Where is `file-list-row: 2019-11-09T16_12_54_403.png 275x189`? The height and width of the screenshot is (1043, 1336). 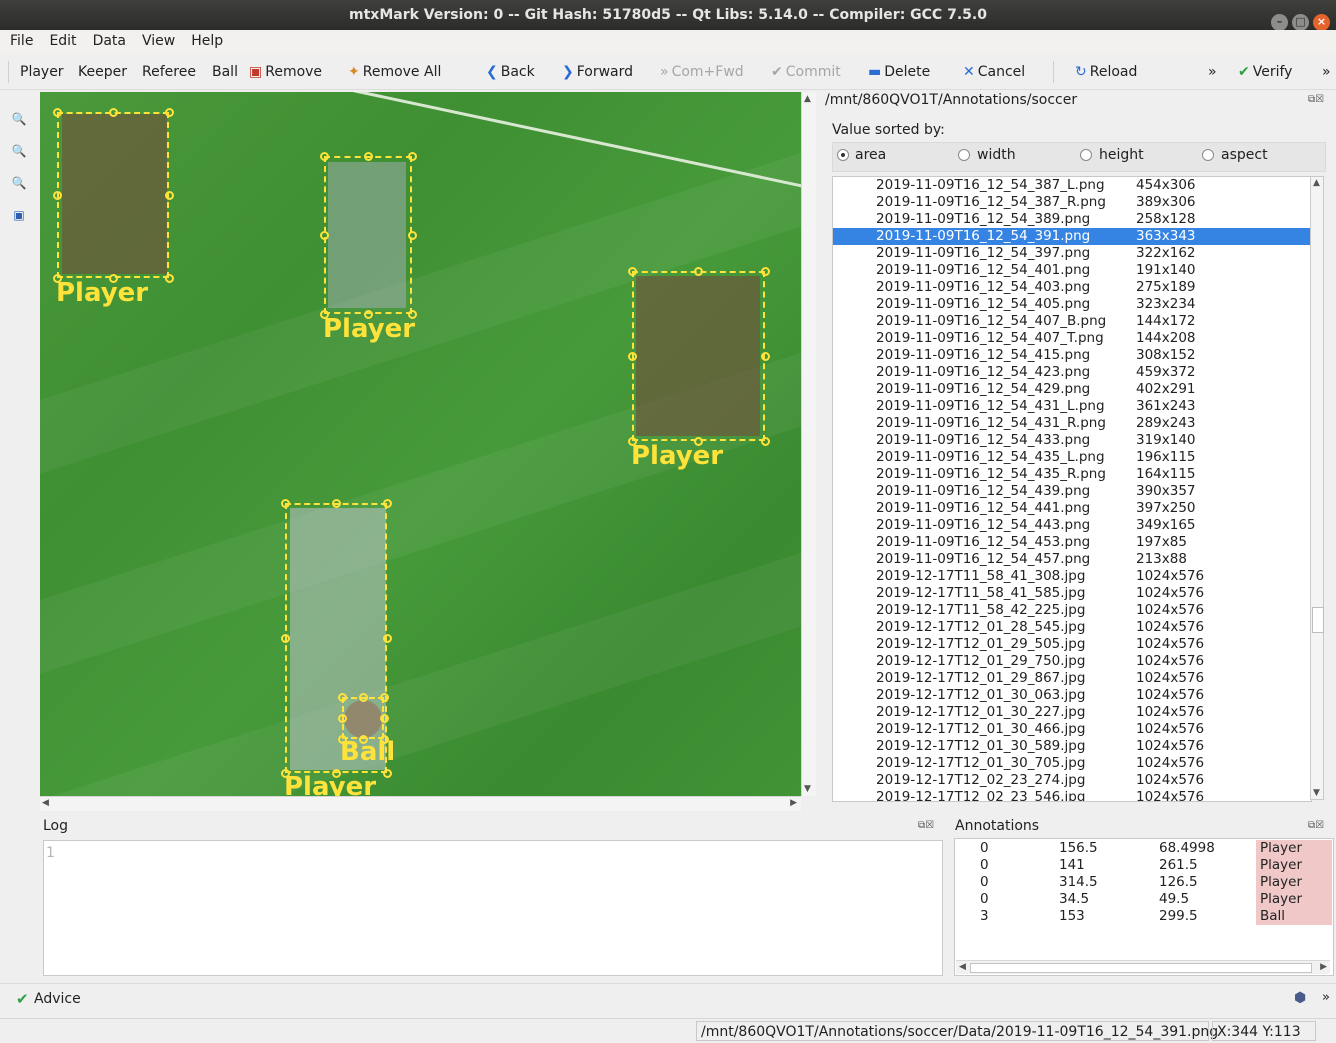 file-list-row: 2019-11-09T16_12_54_403.png 275x189 is located at coordinates (1072, 287).